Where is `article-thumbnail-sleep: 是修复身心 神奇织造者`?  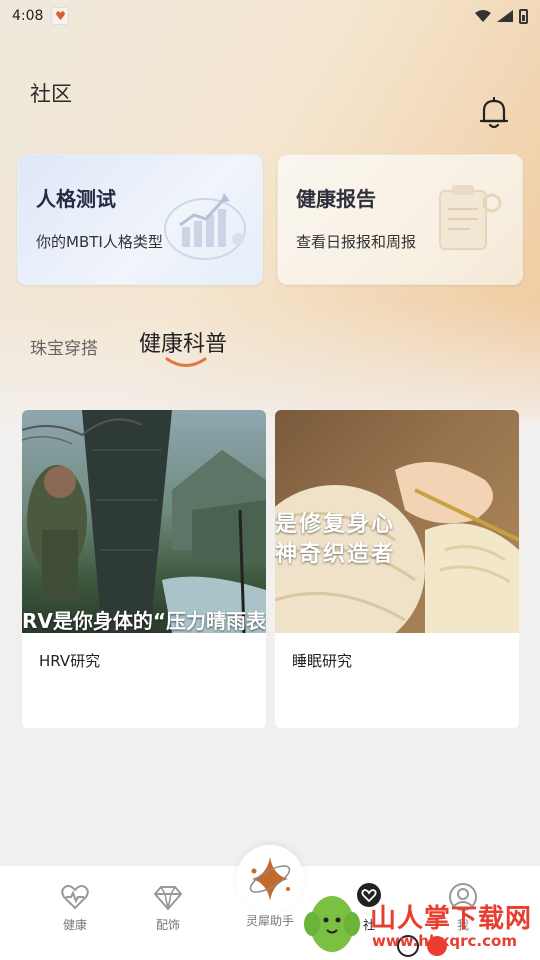
article-thumbnail-sleep: 是修复身心 神奇织造者 is located at coordinates (397, 521).